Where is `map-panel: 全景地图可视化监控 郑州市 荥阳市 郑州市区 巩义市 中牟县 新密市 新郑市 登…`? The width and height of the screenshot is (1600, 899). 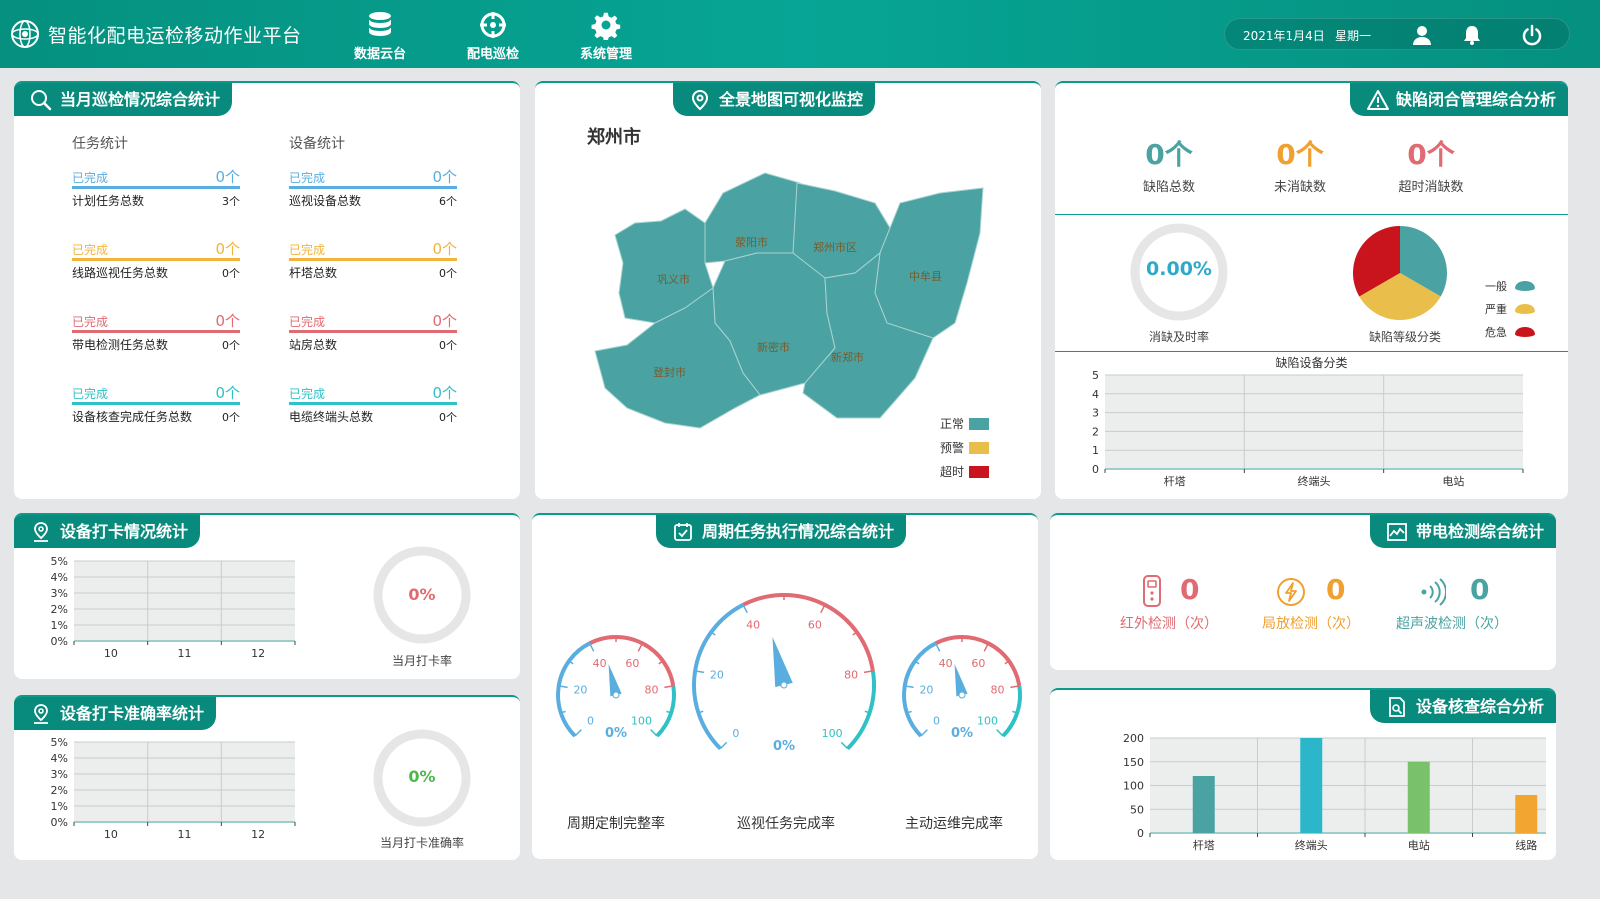 map-panel: 全景地图可视化监控 郑州市 荥阳市 郑州市区 巩义市 中牟县 新密市 新郑市 登… is located at coordinates (788, 290).